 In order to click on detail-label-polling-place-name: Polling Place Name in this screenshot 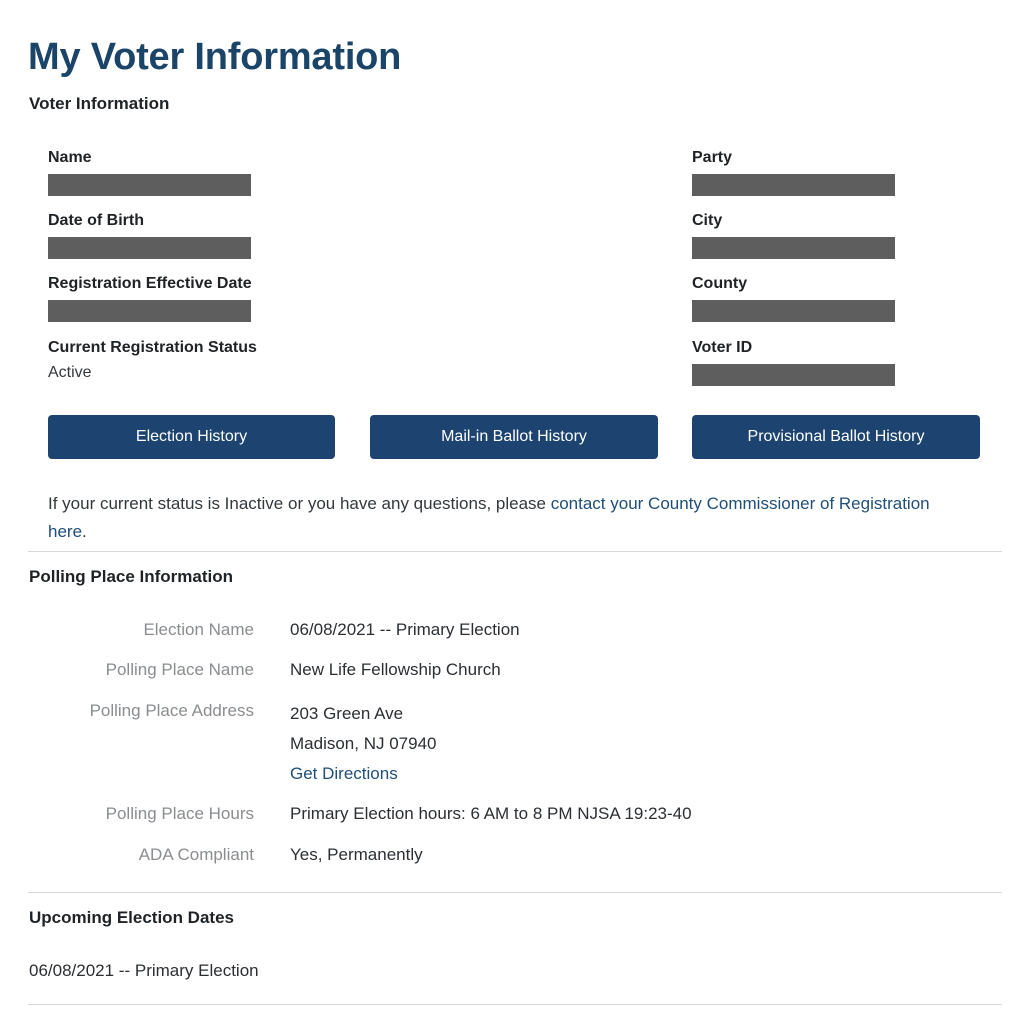, I will do `click(179, 669)`.